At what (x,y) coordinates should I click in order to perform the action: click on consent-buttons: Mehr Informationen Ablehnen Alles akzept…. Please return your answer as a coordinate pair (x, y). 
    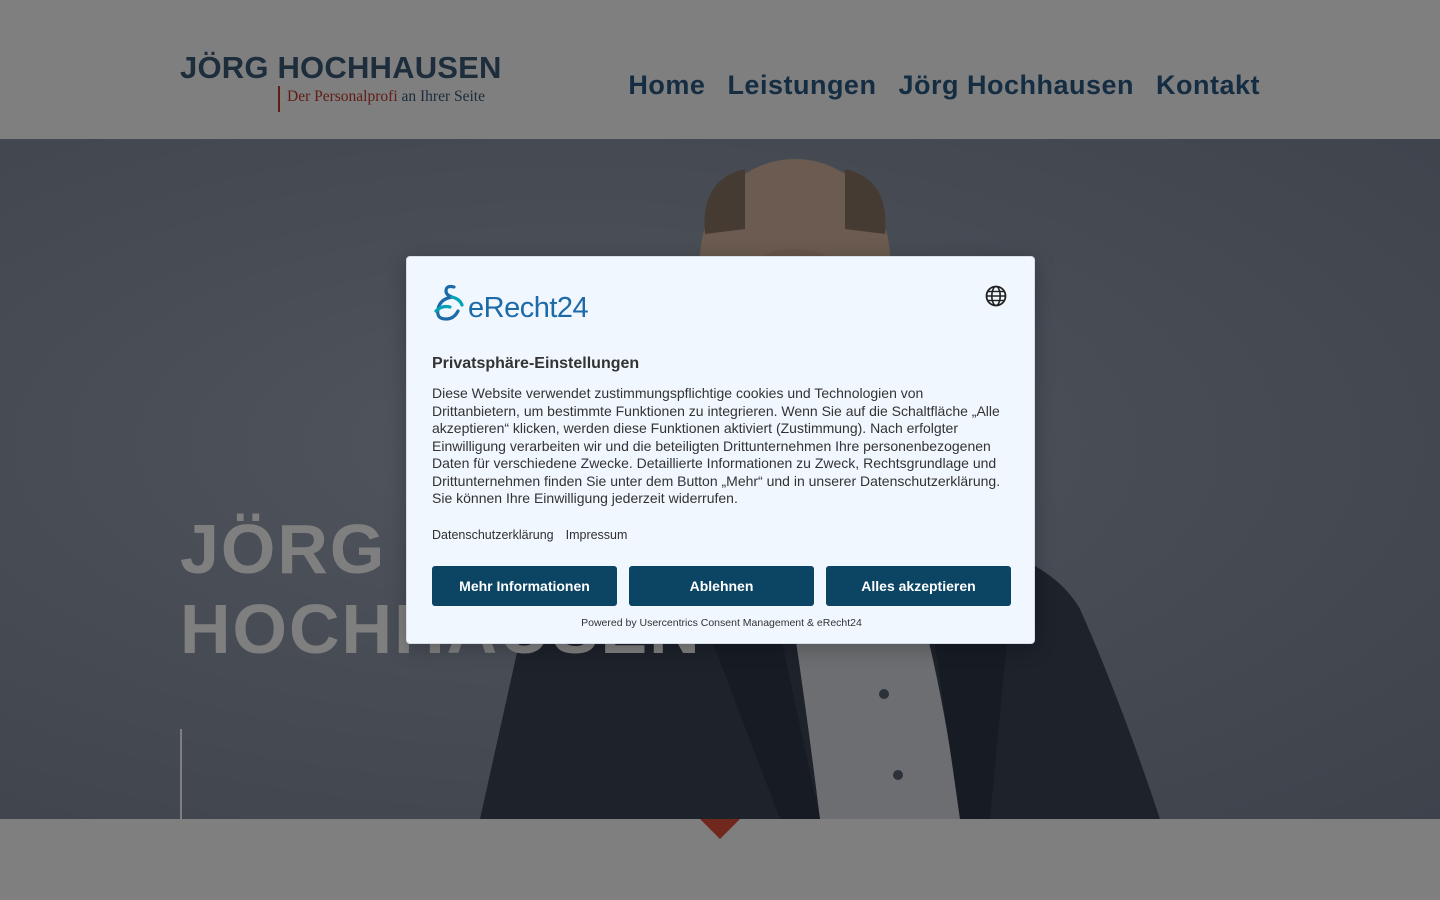
    Looking at the image, I should click on (721, 586).